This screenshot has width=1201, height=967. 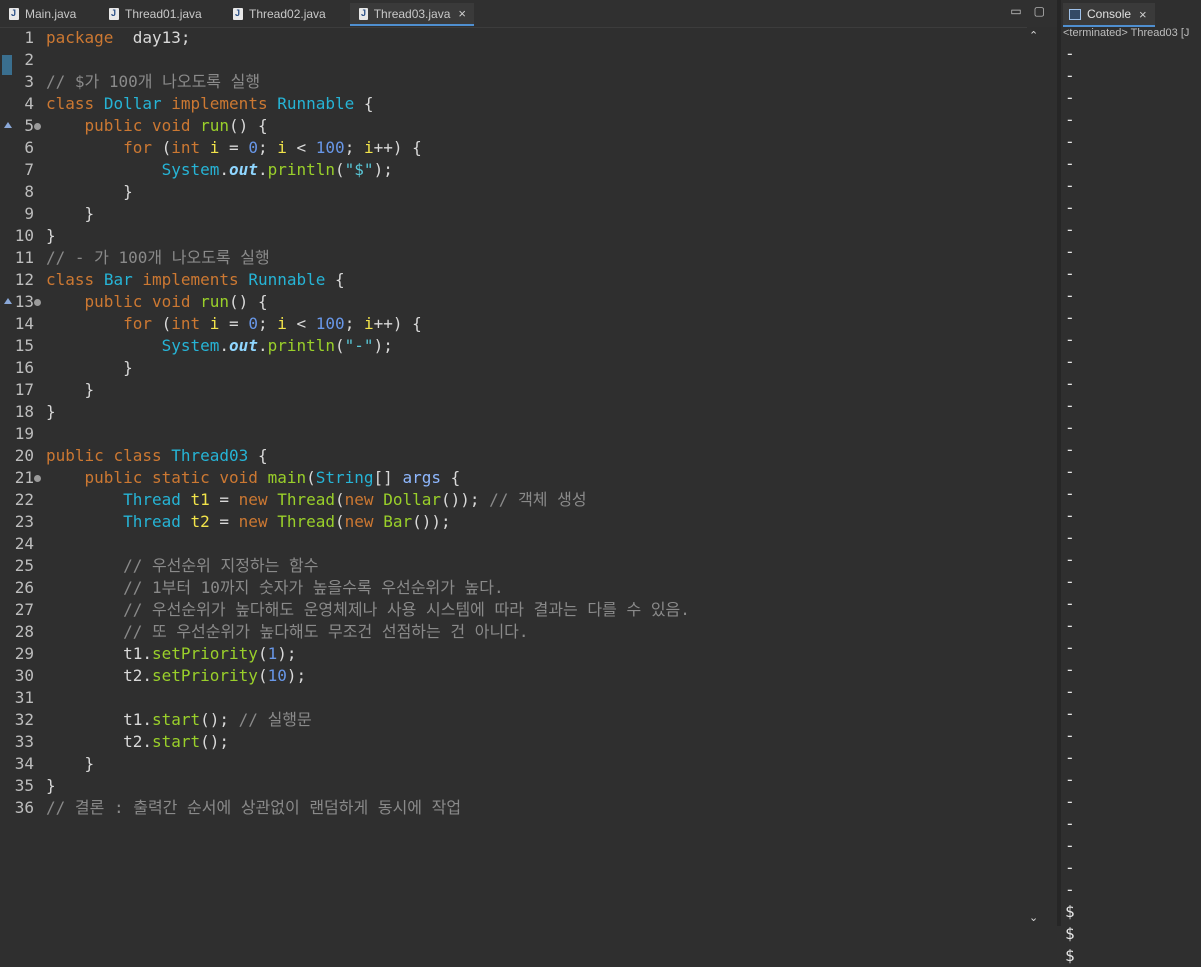 I want to click on code-line: 2, so click(x=513, y=60).